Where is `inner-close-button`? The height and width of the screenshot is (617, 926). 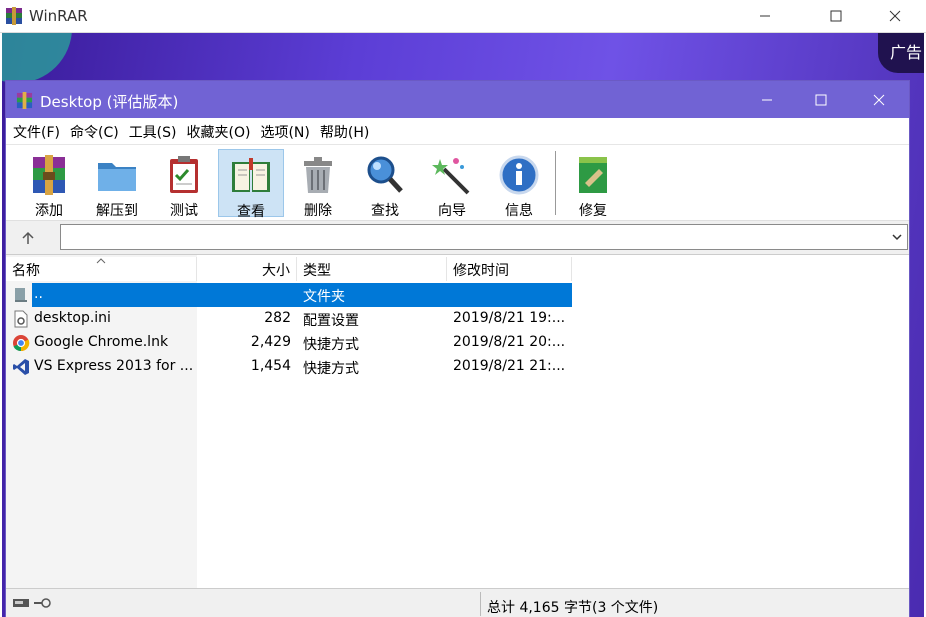
inner-close-button is located at coordinates (879, 99).